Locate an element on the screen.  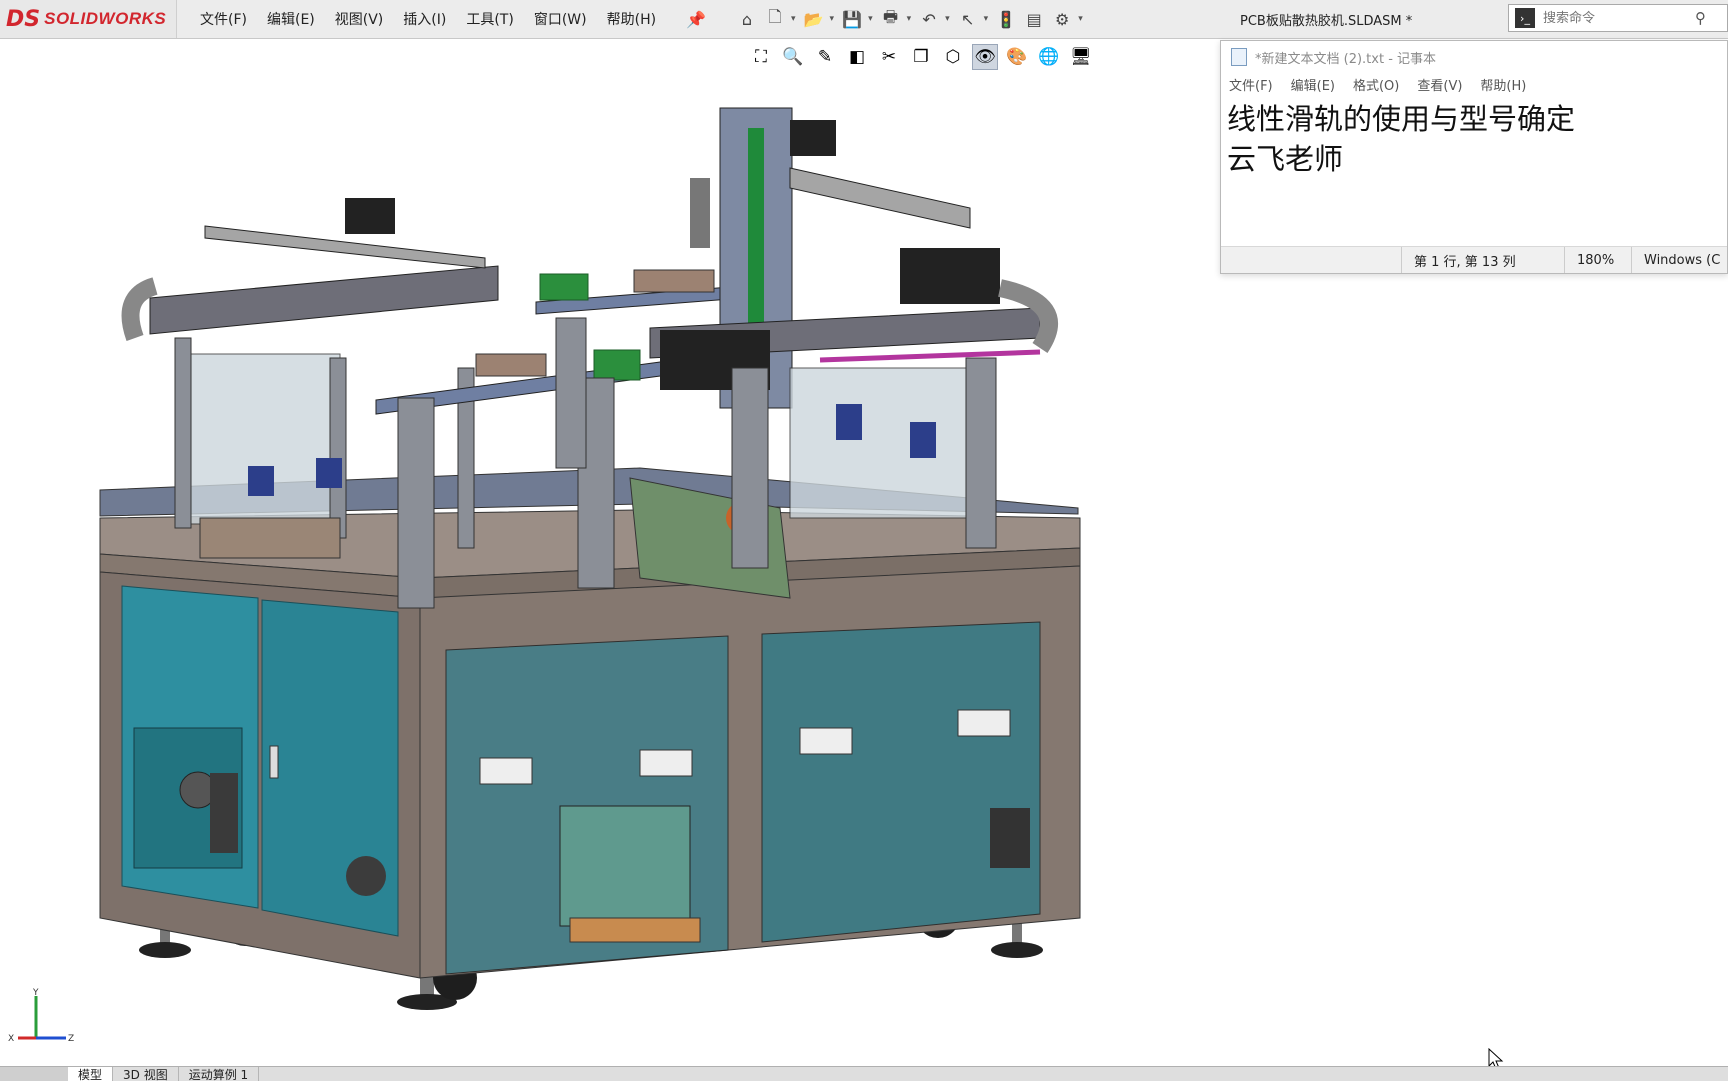
solidworks-logo: DS SOLIDWORKS is located at coordinates (88, 19).